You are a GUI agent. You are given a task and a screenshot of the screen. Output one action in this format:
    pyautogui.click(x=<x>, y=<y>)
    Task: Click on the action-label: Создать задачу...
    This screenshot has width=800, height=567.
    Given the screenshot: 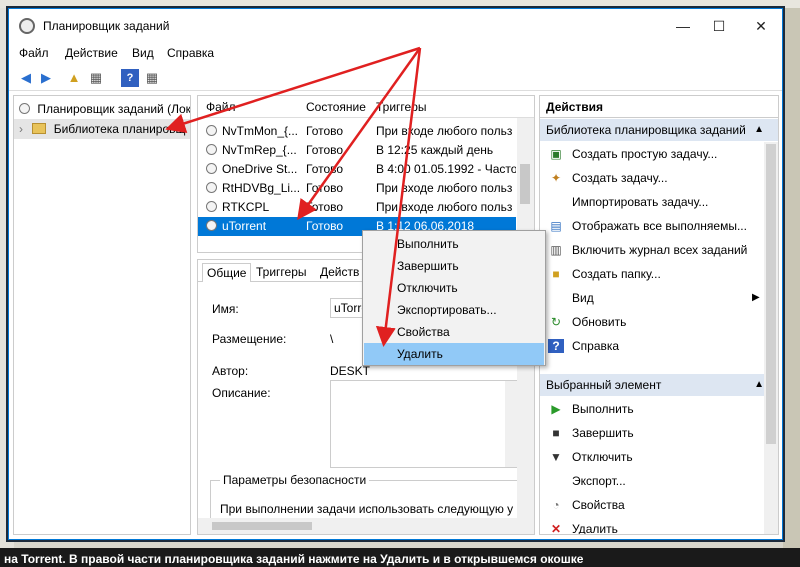 What is the action you would take?
    pyautogui.click(x=620, y=178)
    